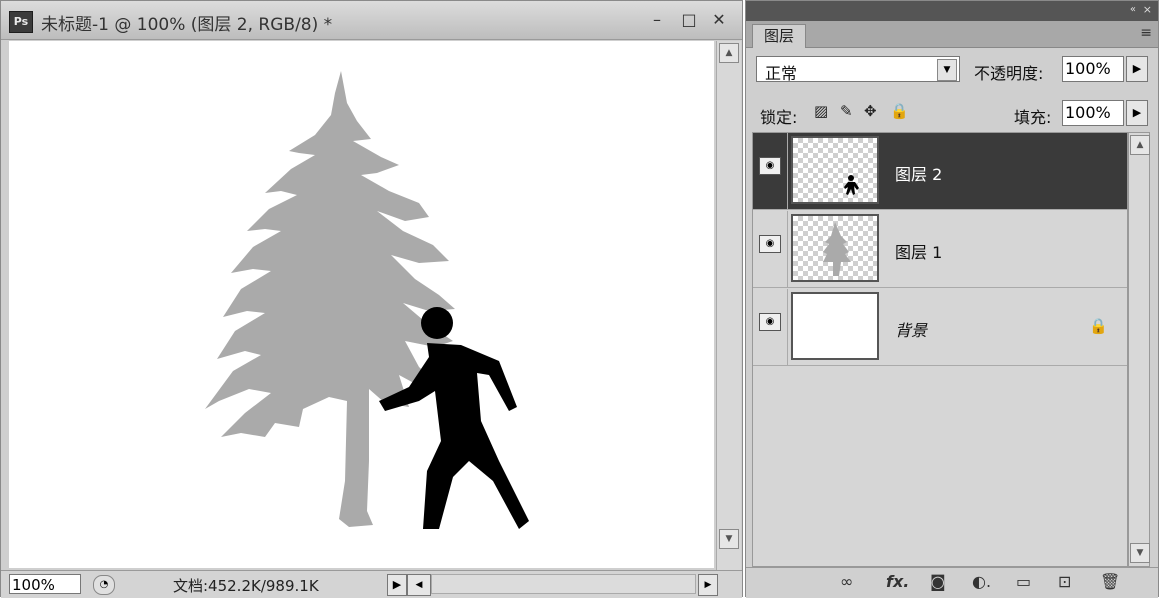 This screenshot has width=1159, height=598. I want to click on tree-thumbnail-icon, so click(837, 249).